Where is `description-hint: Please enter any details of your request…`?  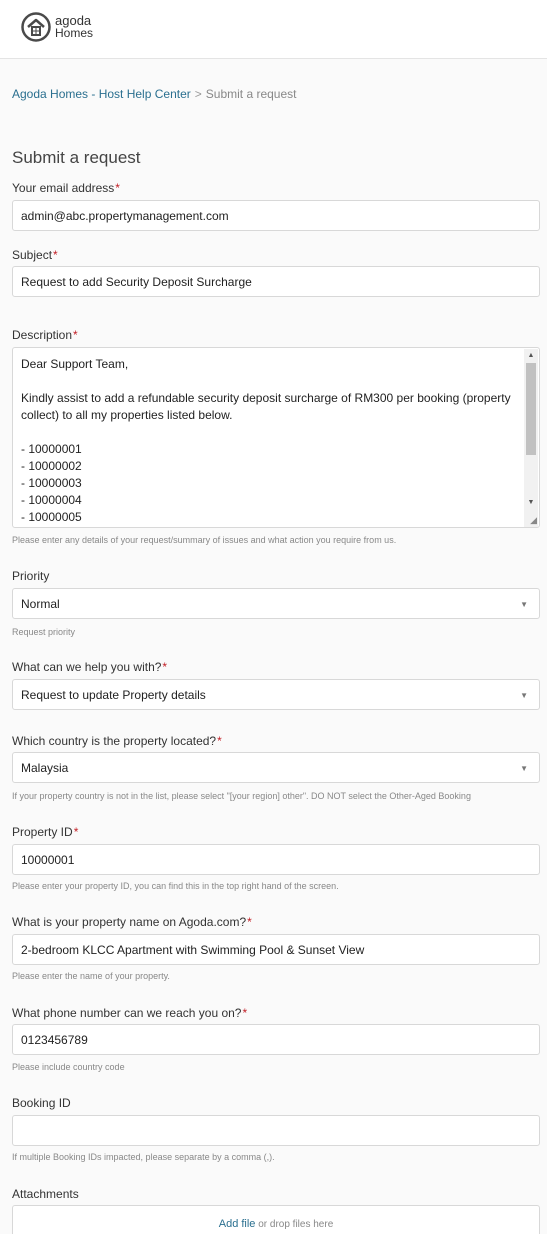 description-hint: Please enter any details of your request… is located at coordinates (204, 540).